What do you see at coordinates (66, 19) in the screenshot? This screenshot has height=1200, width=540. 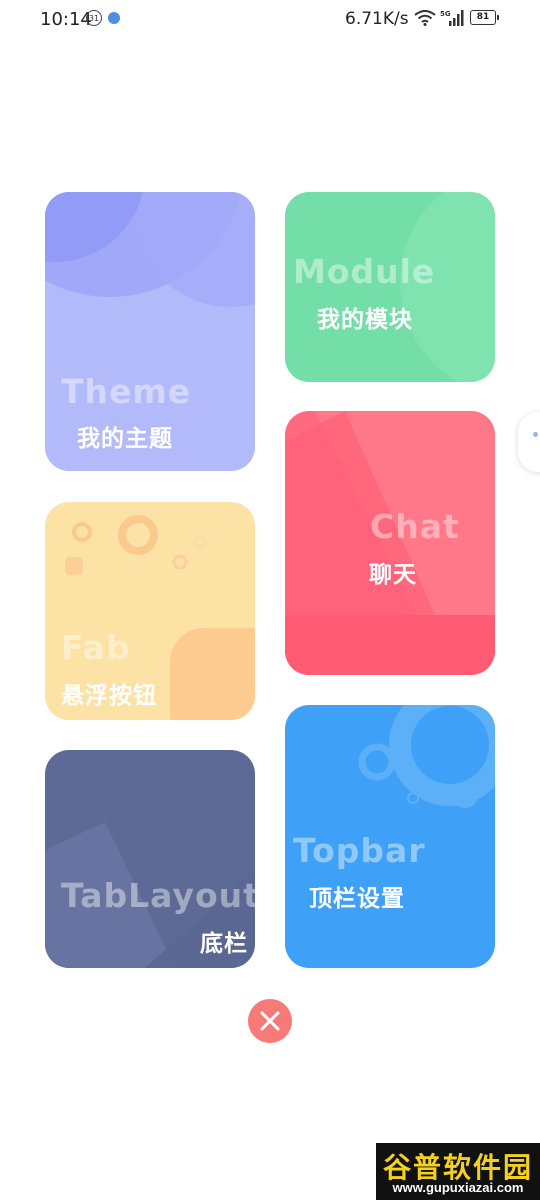 I see `status-time: 10:14` at bounding box center [66, 19].